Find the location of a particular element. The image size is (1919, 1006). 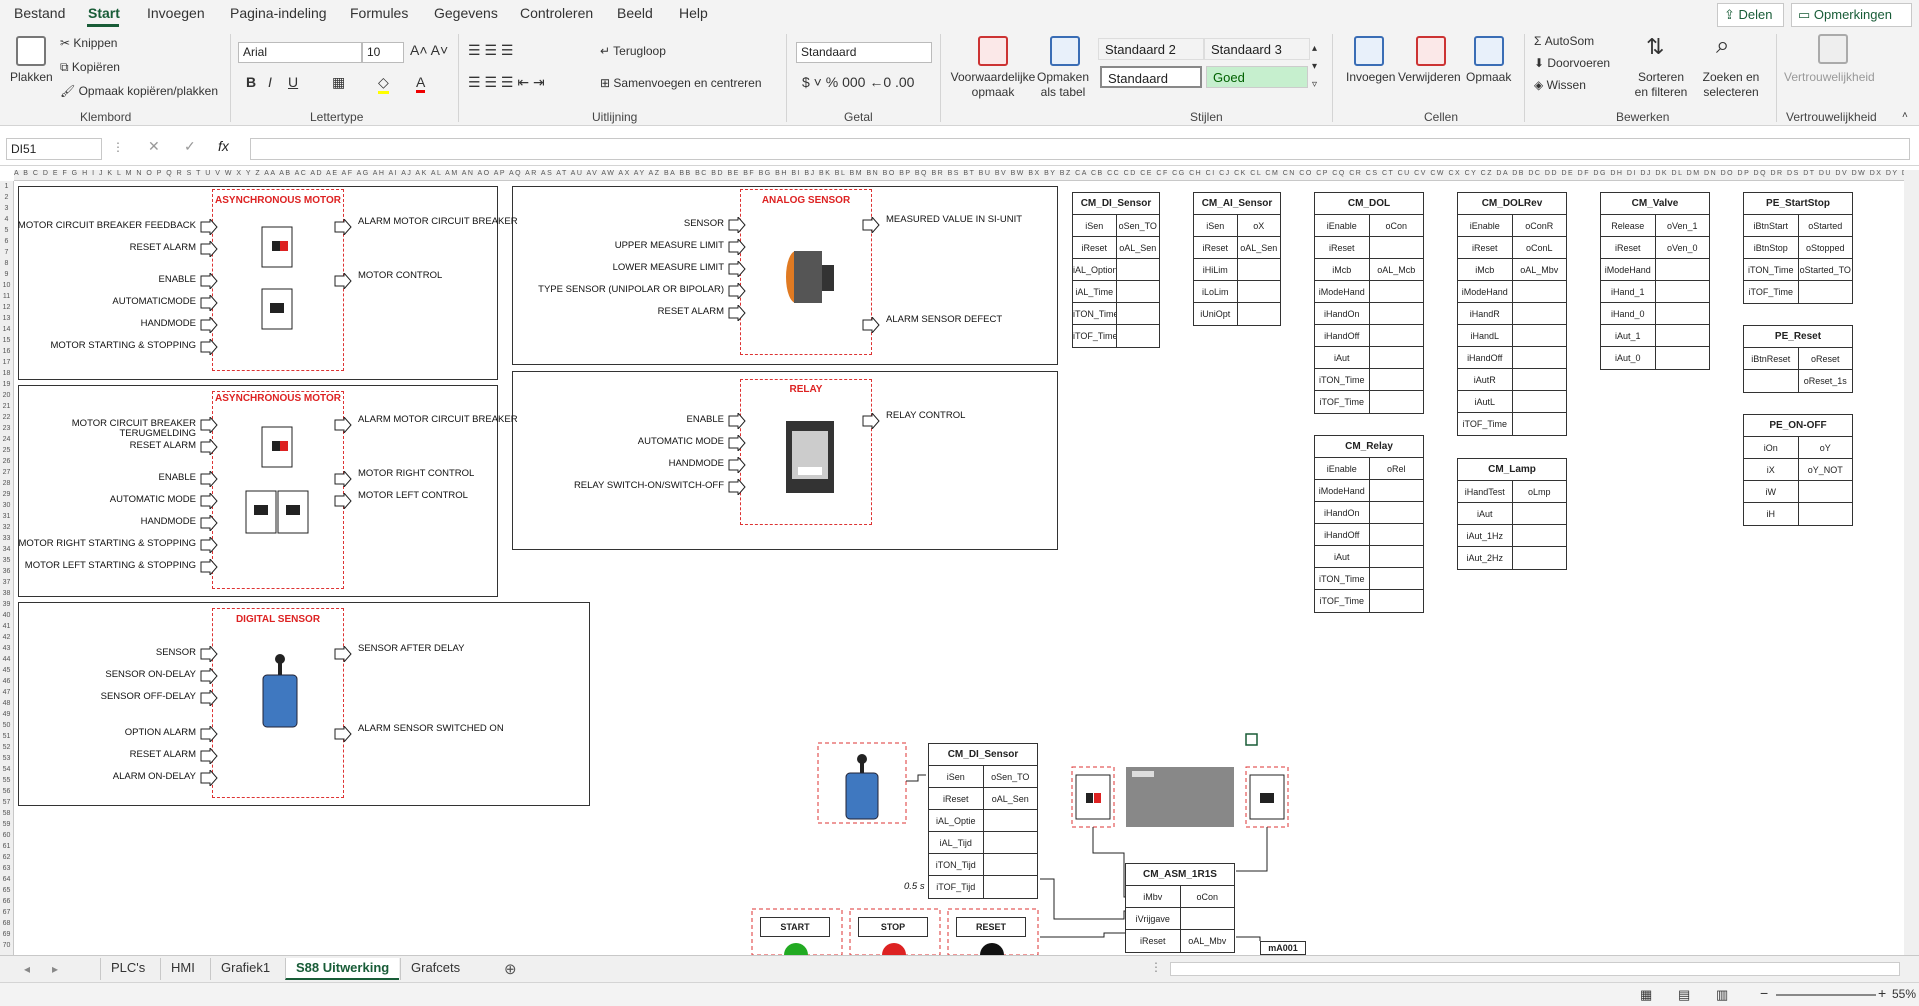

paste-button: Plakken is located at coordinates (31, 77).